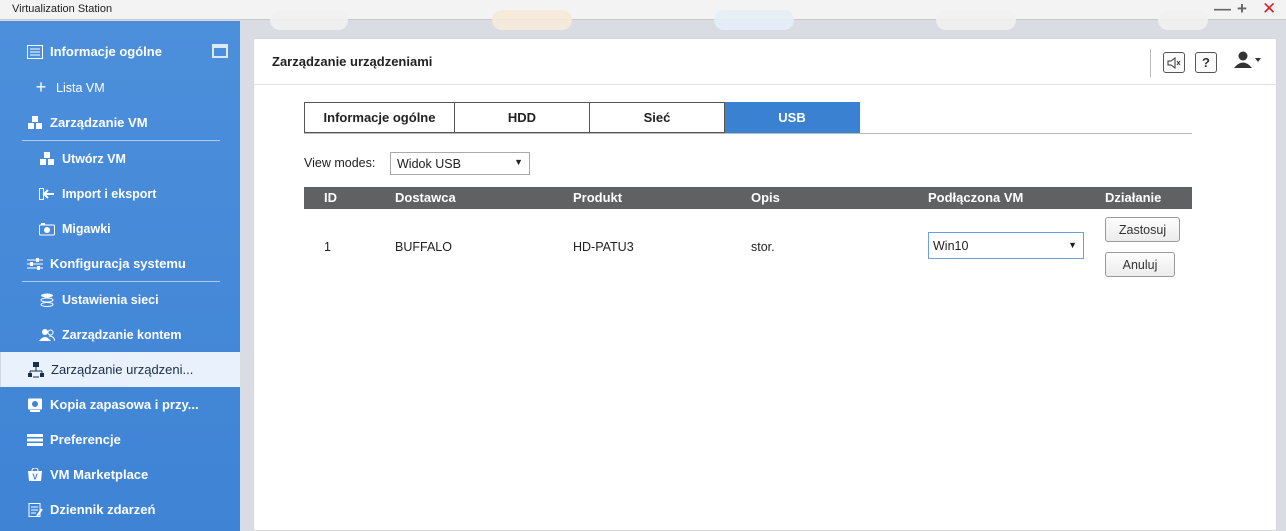 The width and height of the screenshot is (1286, 531). Describe the element at coordinates (976, 197) in the screenshot. I see `column-header-connected-vm: Podłączona VM` at that location.